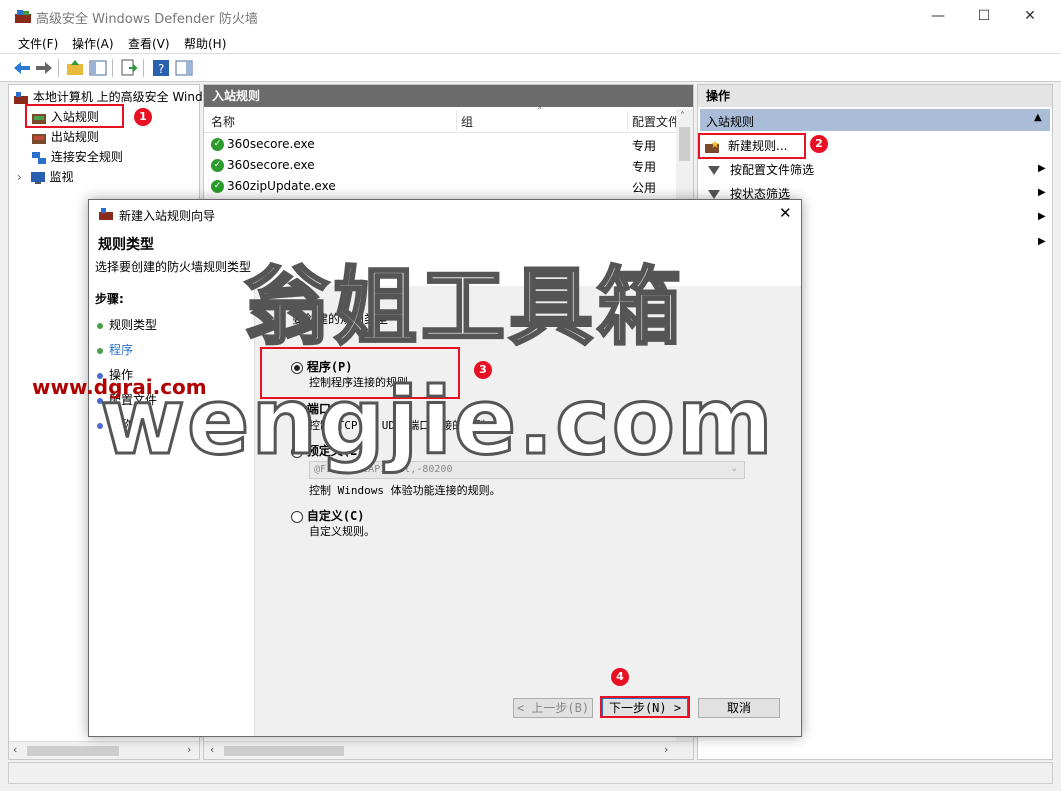  Describe the element at coordinates (39, 157) in the screenshot. I see `connection-security-icon` at that location.